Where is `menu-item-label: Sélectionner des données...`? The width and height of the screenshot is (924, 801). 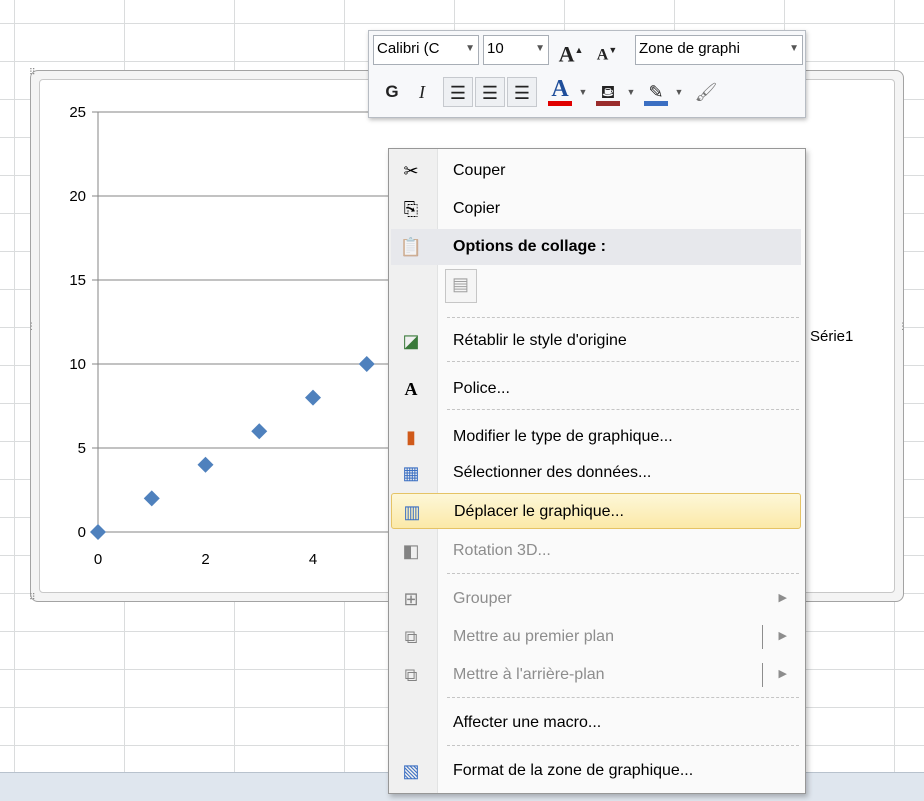 menu-item-label: Sélectionner des données... is located at coordinates (552, 472).